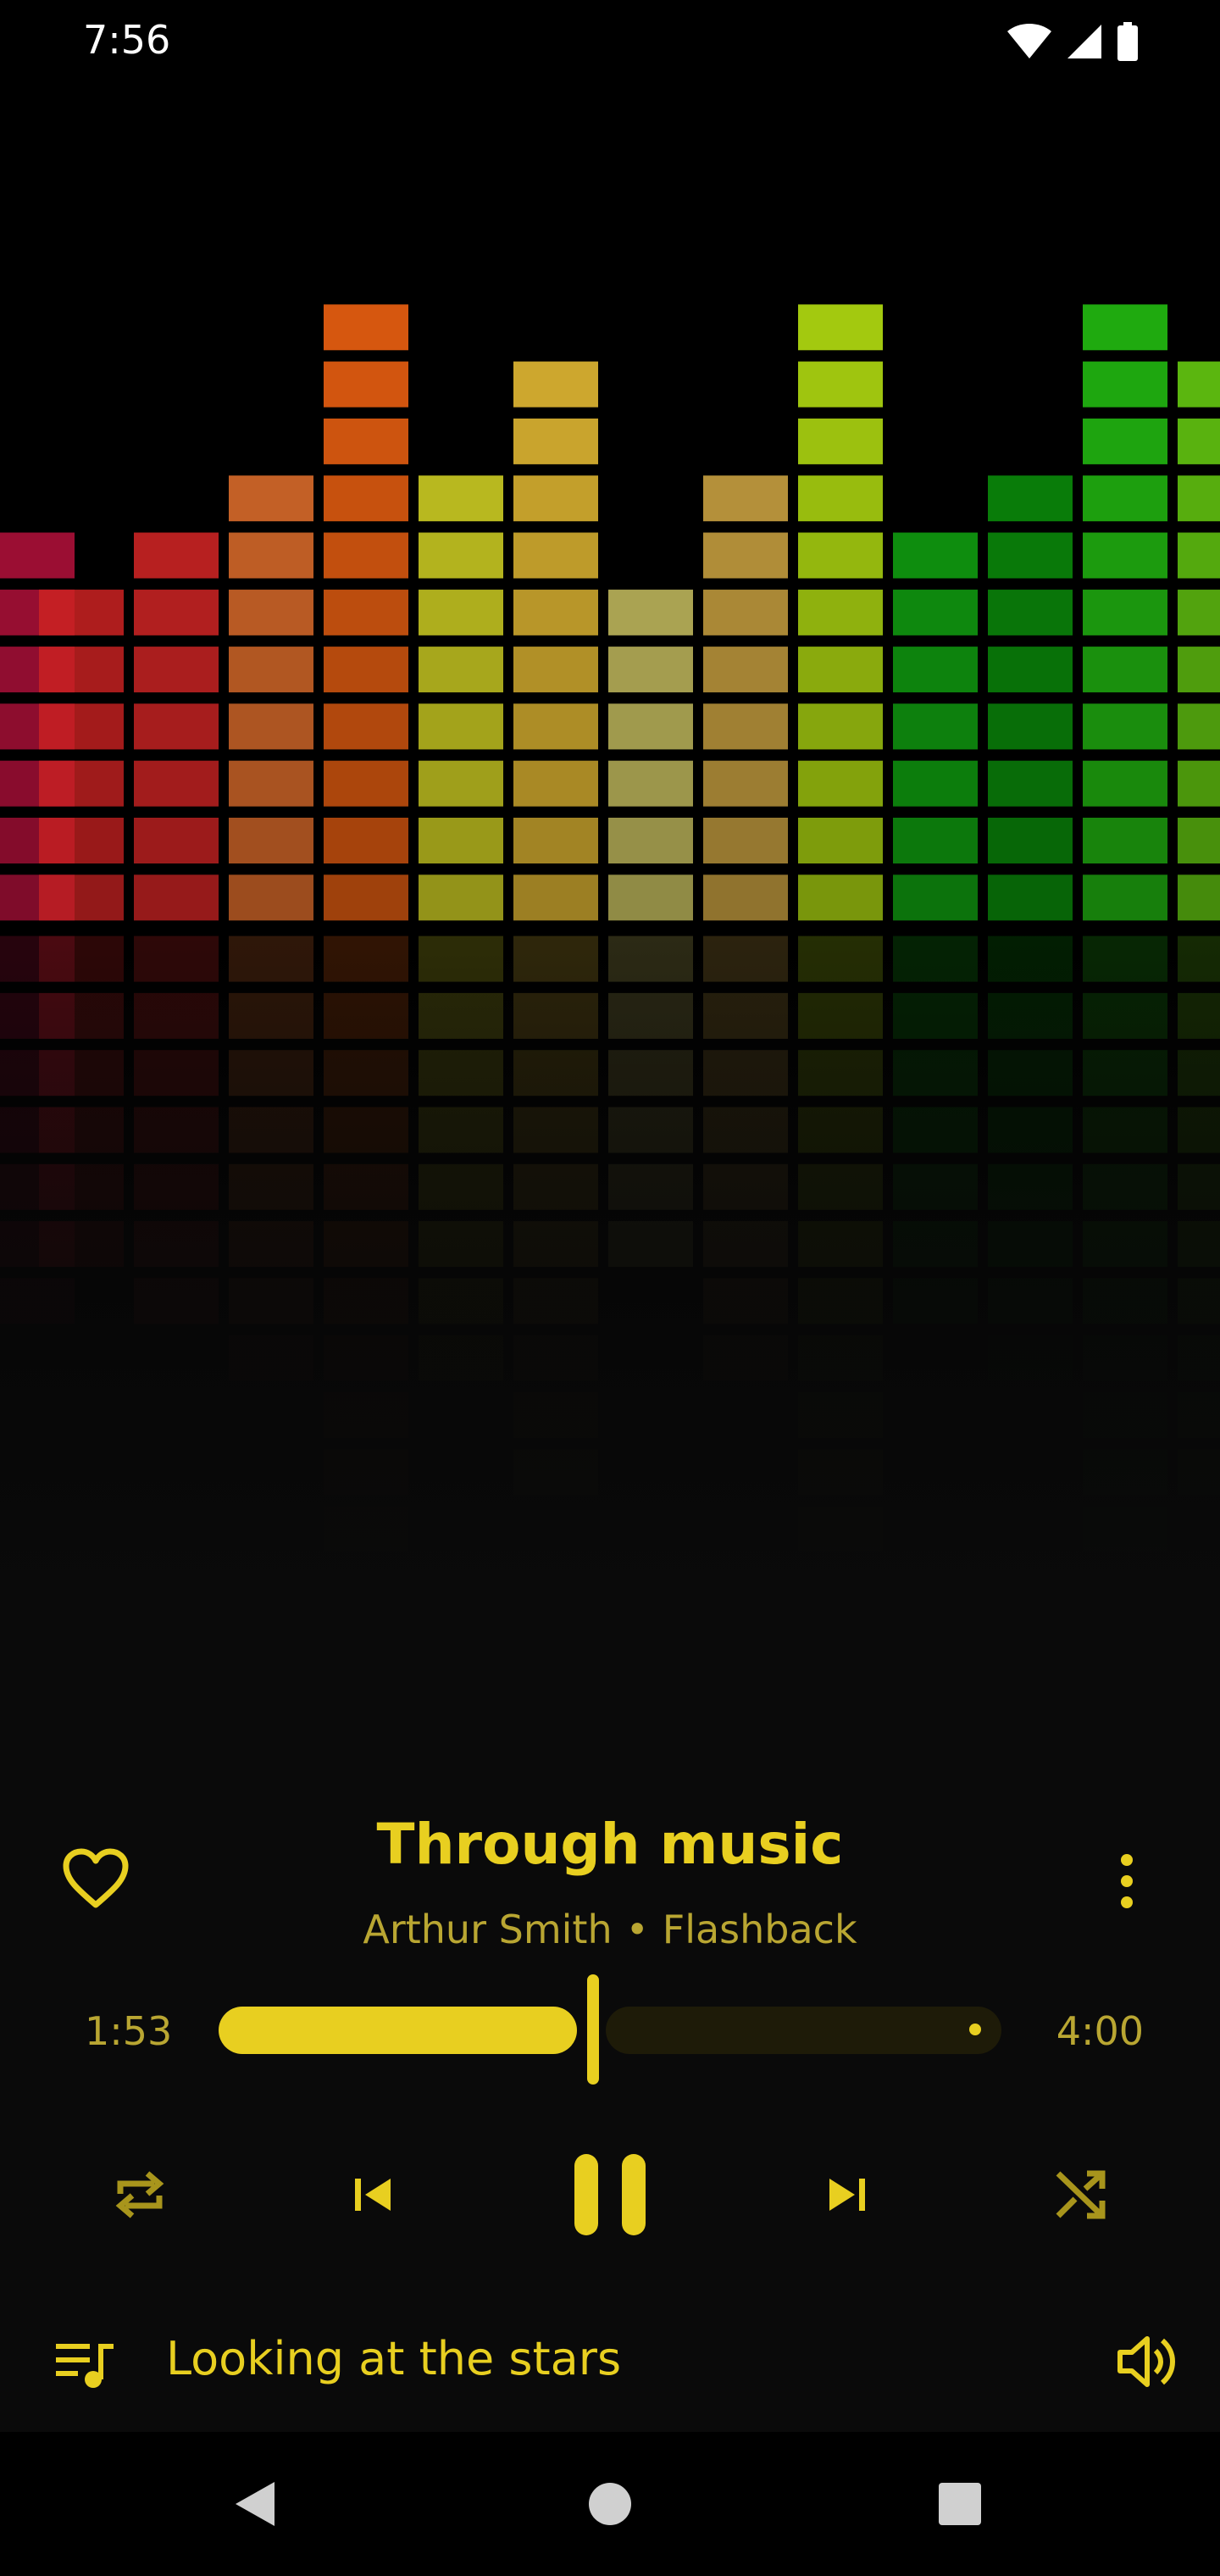 Image resolution: width=1220 pixels, height=2576 pixels. Describe the element at coordinates (398, 2030) in the screenshot. I see `seek-fill` at that location.